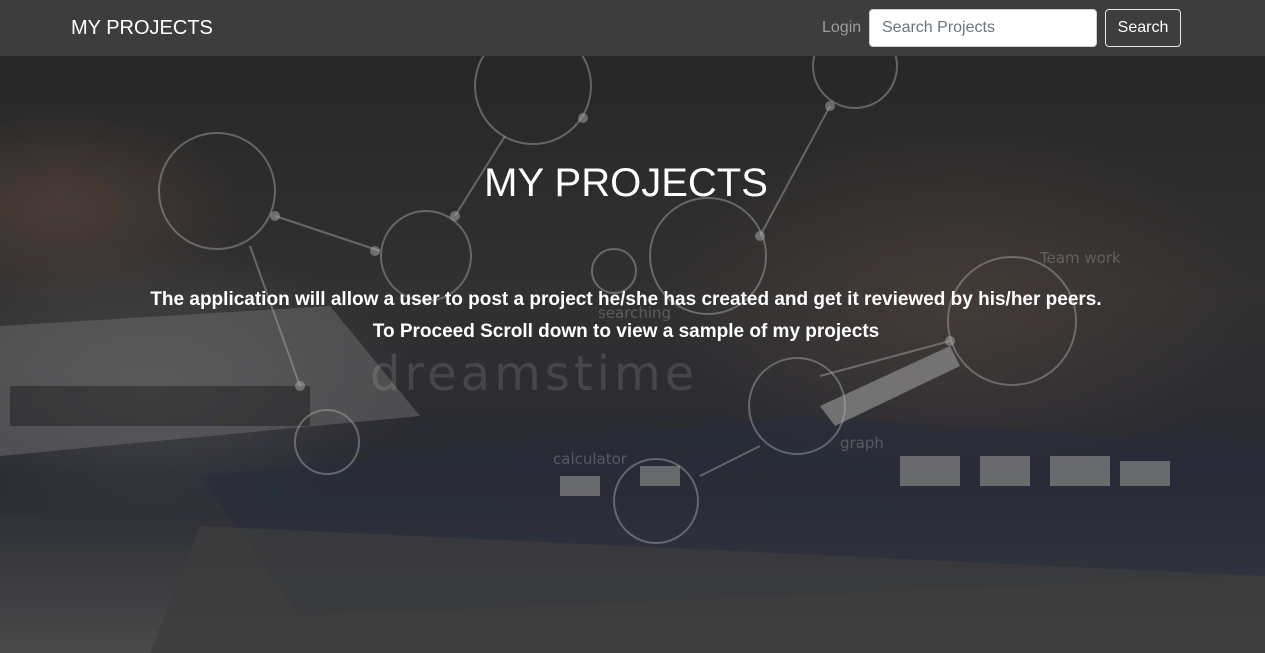 This screenshot has width=1265, height=653. Describe the element at coordinates (983, 28) in the screenshot. I see `search-input` at that location.